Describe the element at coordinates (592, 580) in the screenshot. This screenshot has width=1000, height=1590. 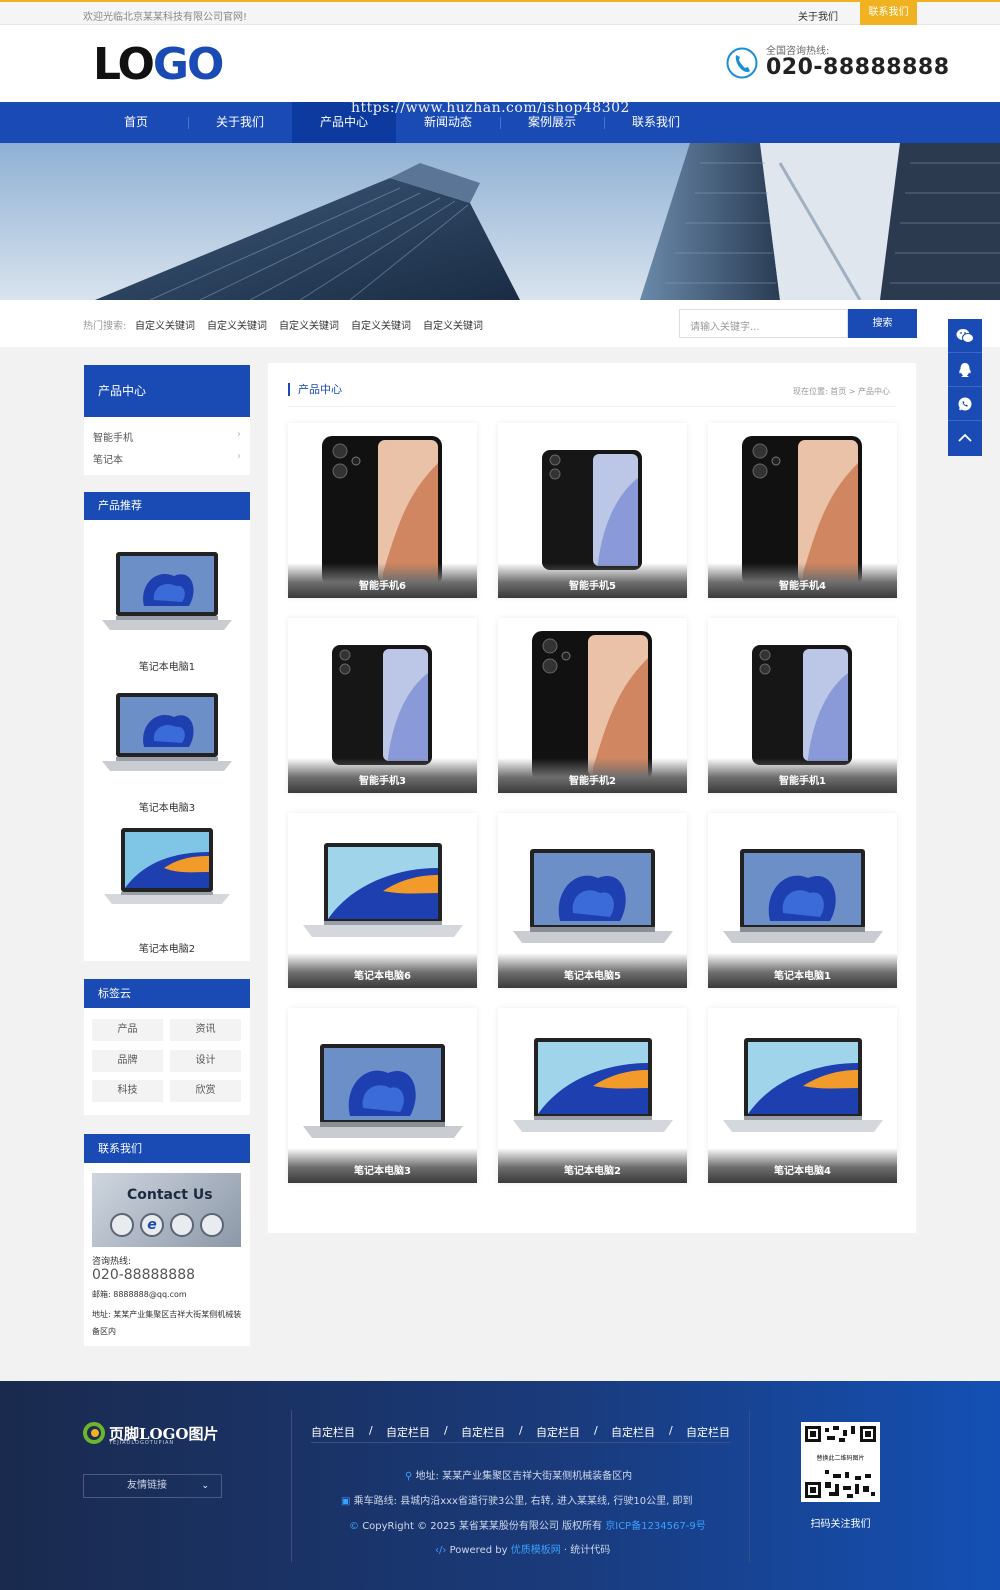
I see `product-name: 智能手机5` at that location.